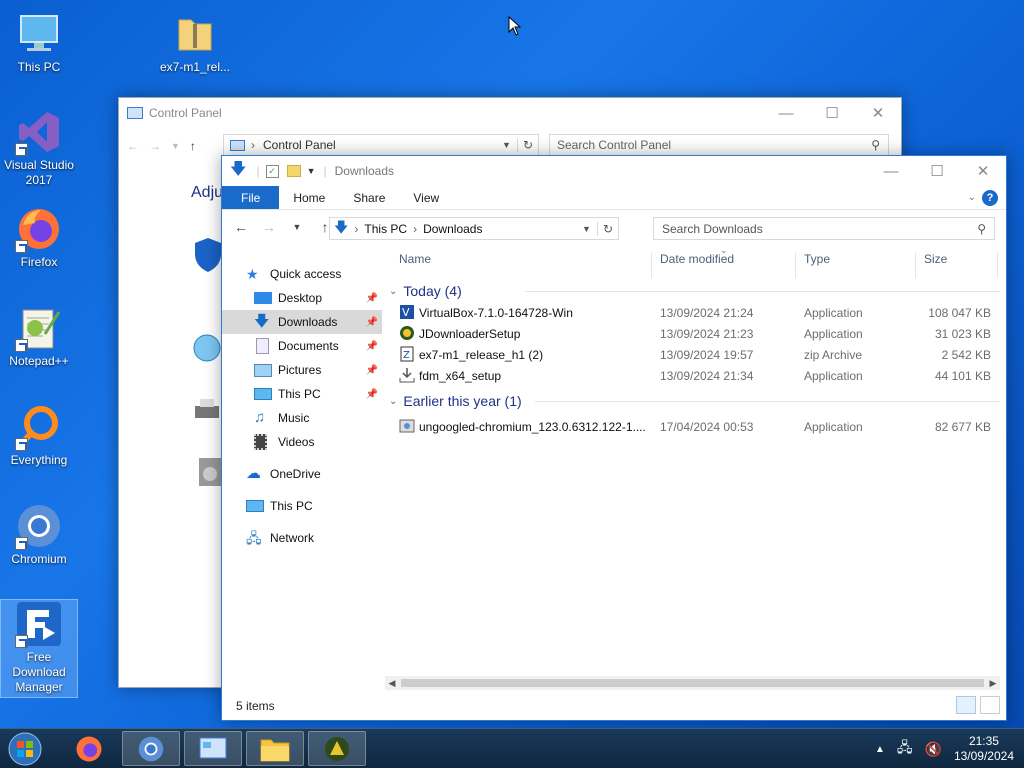 This screenshot has height=768, width=1024. What do you see at coordinates (275, 748) in the screenshot?
I see `taskbar-file-explorer` at bounding box center [275, 748].